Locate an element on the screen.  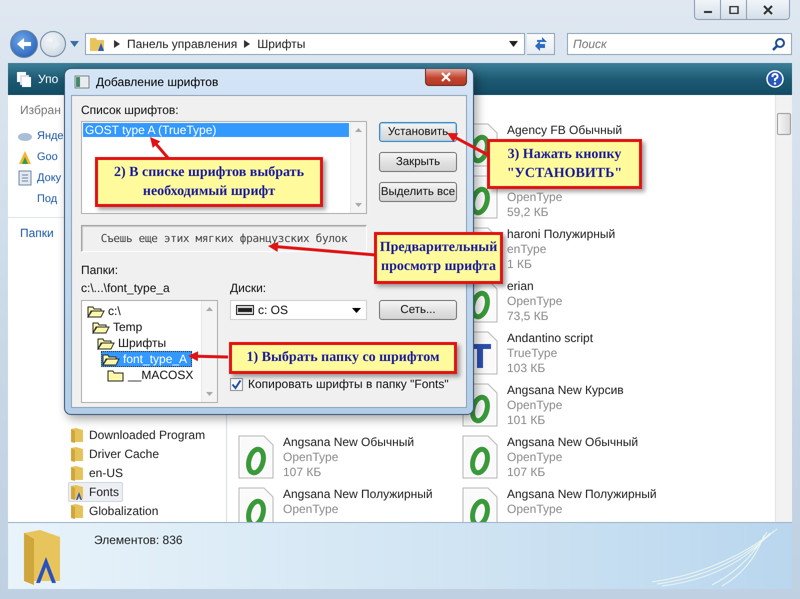
checkmark-icon is located at coordinates (236, 384).